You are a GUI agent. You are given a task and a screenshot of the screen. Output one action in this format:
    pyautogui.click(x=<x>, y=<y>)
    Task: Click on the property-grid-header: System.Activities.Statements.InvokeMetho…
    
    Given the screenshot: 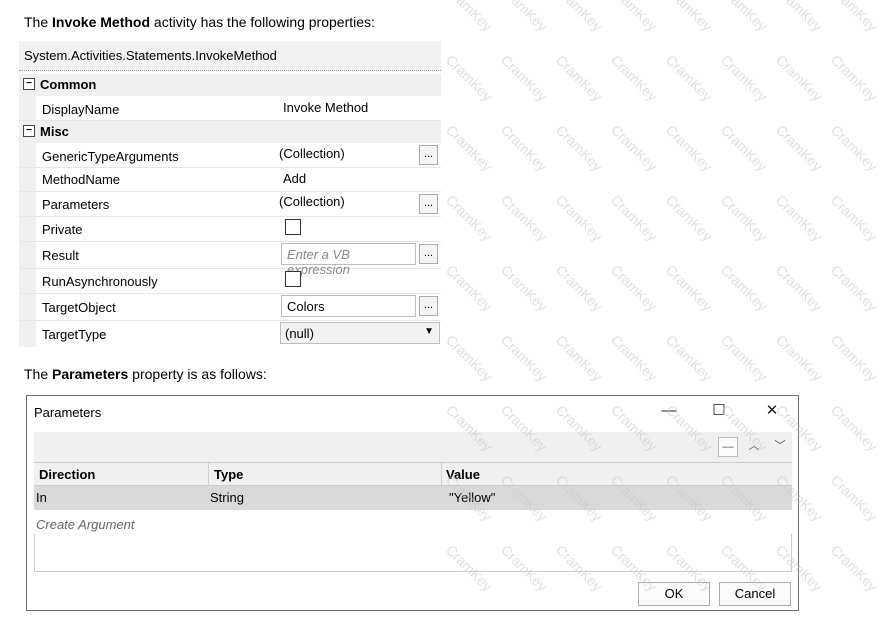 What is the action you would take?
    pyautogui.click(x=230, y=56)
    